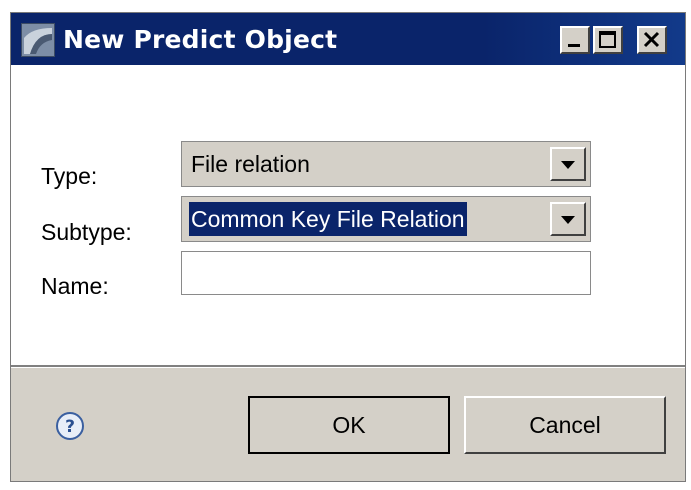 This screenshot has height=490, width=691. I want to click on subtype-dropdown: Common Key File Relation, so click(386, 219).